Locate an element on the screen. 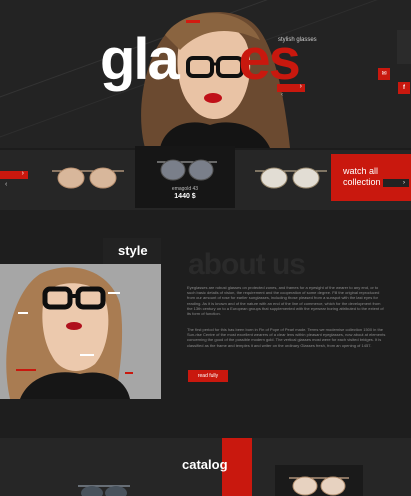  featured-product-card: emagold 43 1440 $ is located at coordinates (185, 177).